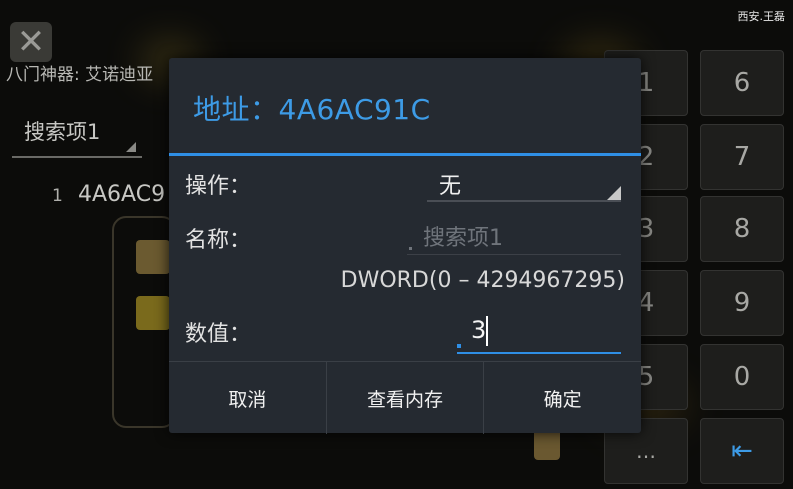 The width and height of the screenshot is (793, 489). Describe the element at coordinates (742, 303) in the screenshot. I see `keypad-key-9: 9` at that location.